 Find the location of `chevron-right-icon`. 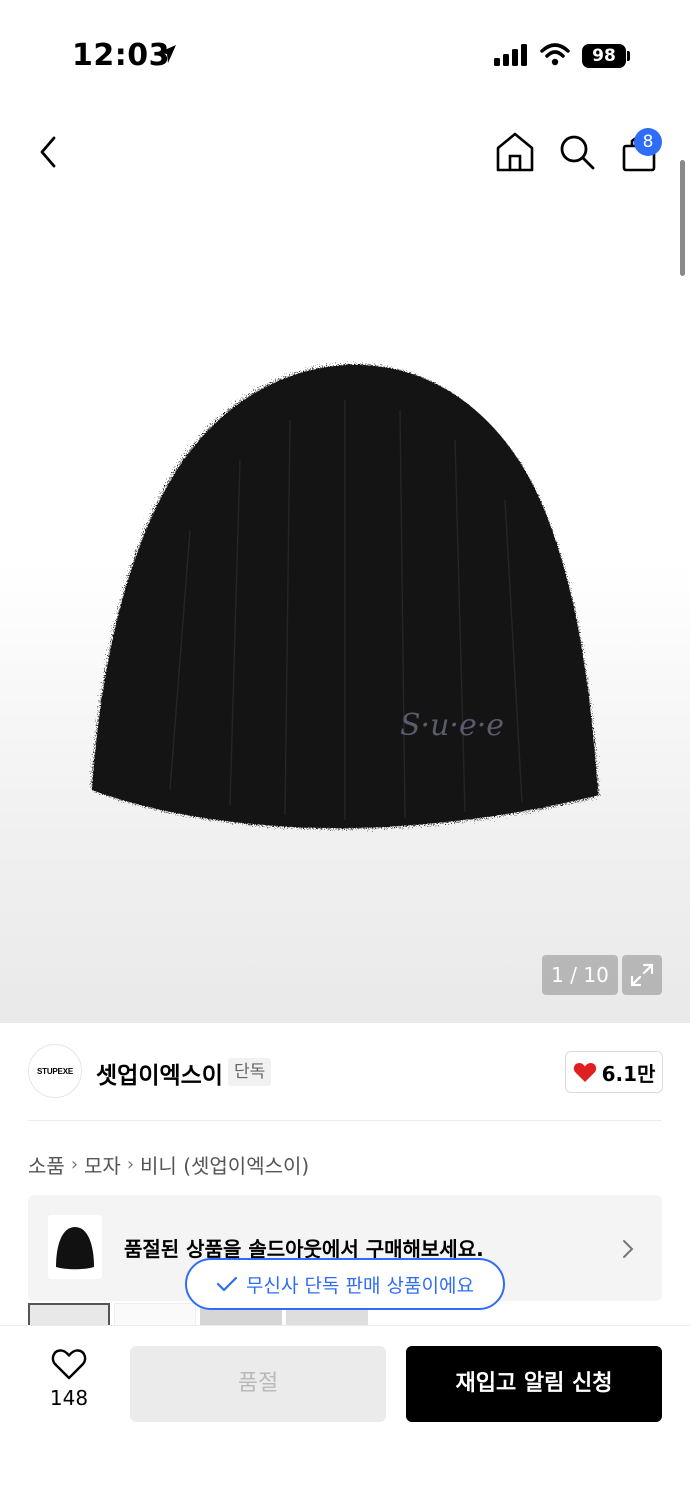

chevron-right-icon is located at coordinates (628, 1251).